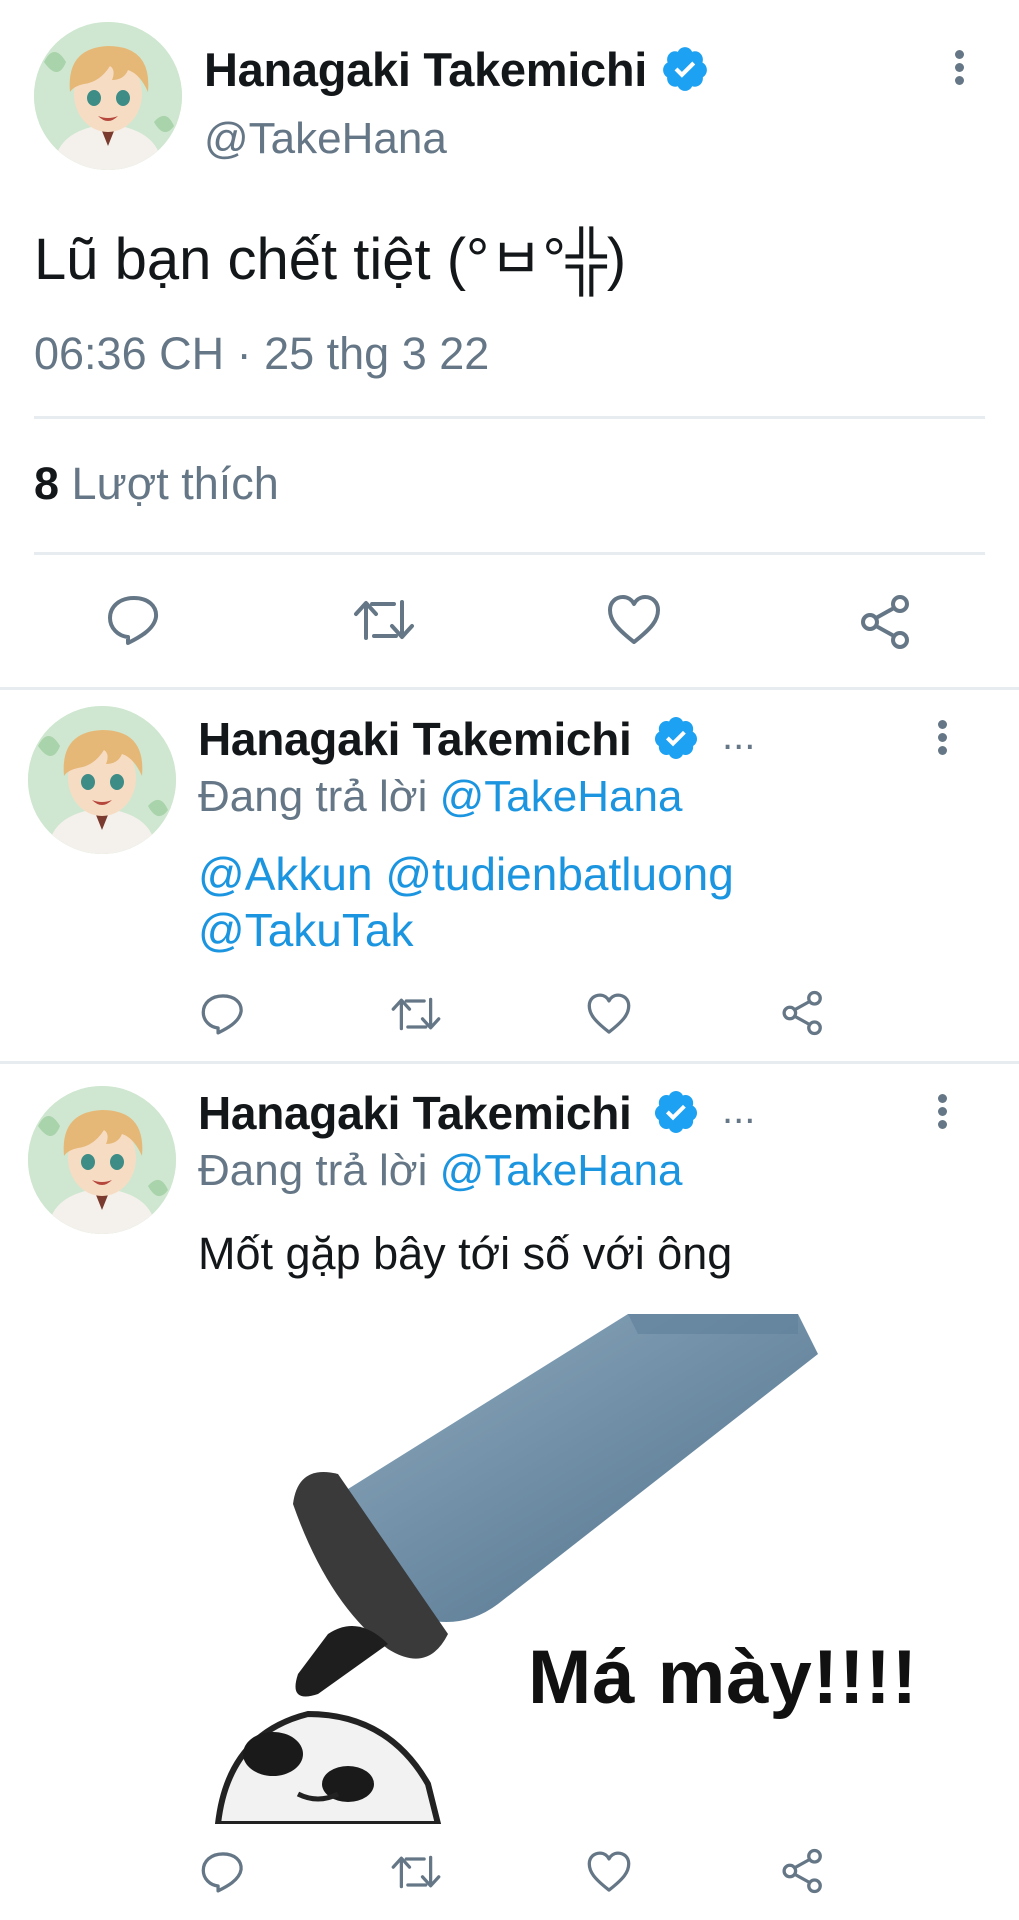  Describe the element at coordinates (261, 354) in the screenshot. I see `tweet-timestamp: 06:36 CH · 25 thg 3 22` at that location.